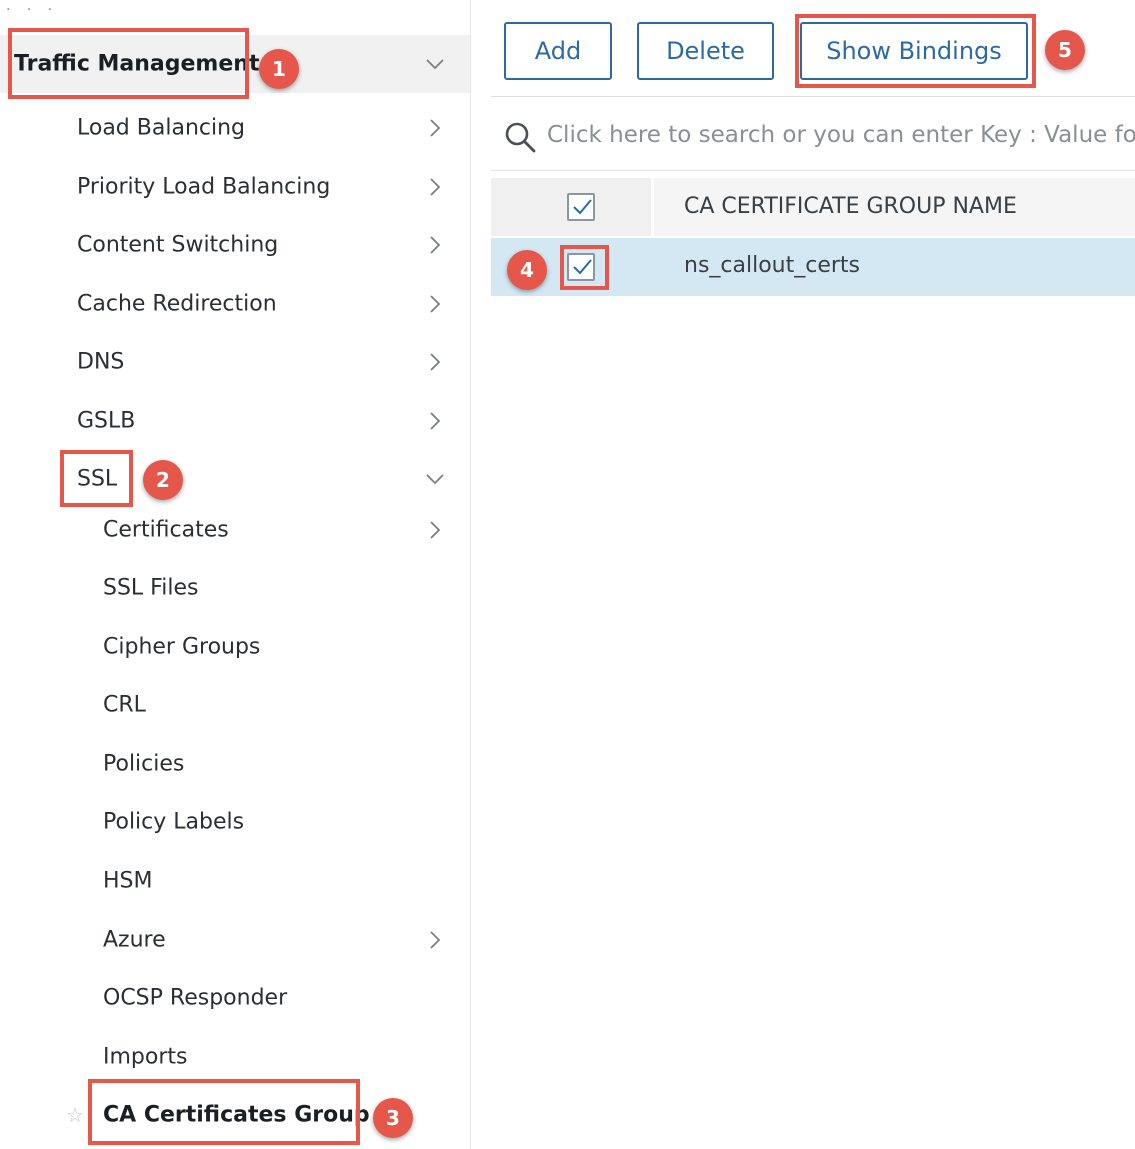 This screenshot has width=1135, height=1149. Describe the element at coordinates (813, 96) in the screenshot. I see `toolbar-divider` at that location.